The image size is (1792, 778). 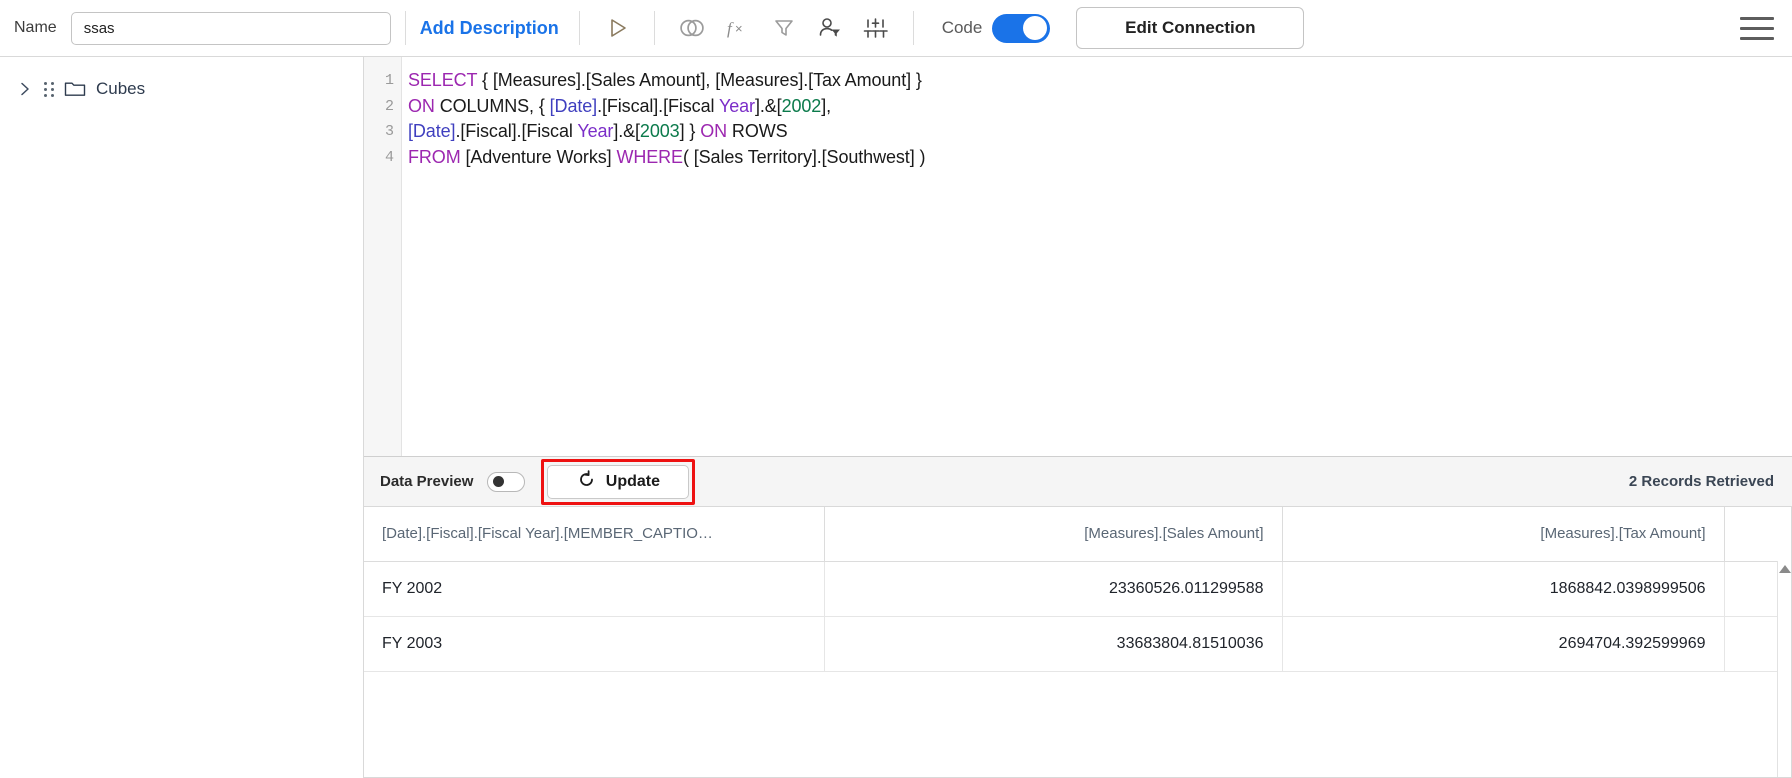 What do you see at coordinates (1078, 482) in the screenshot?
I see `data-preview-bar: Data Preview Update 2 Records Retrieved` at bounding box center [1078, 482].